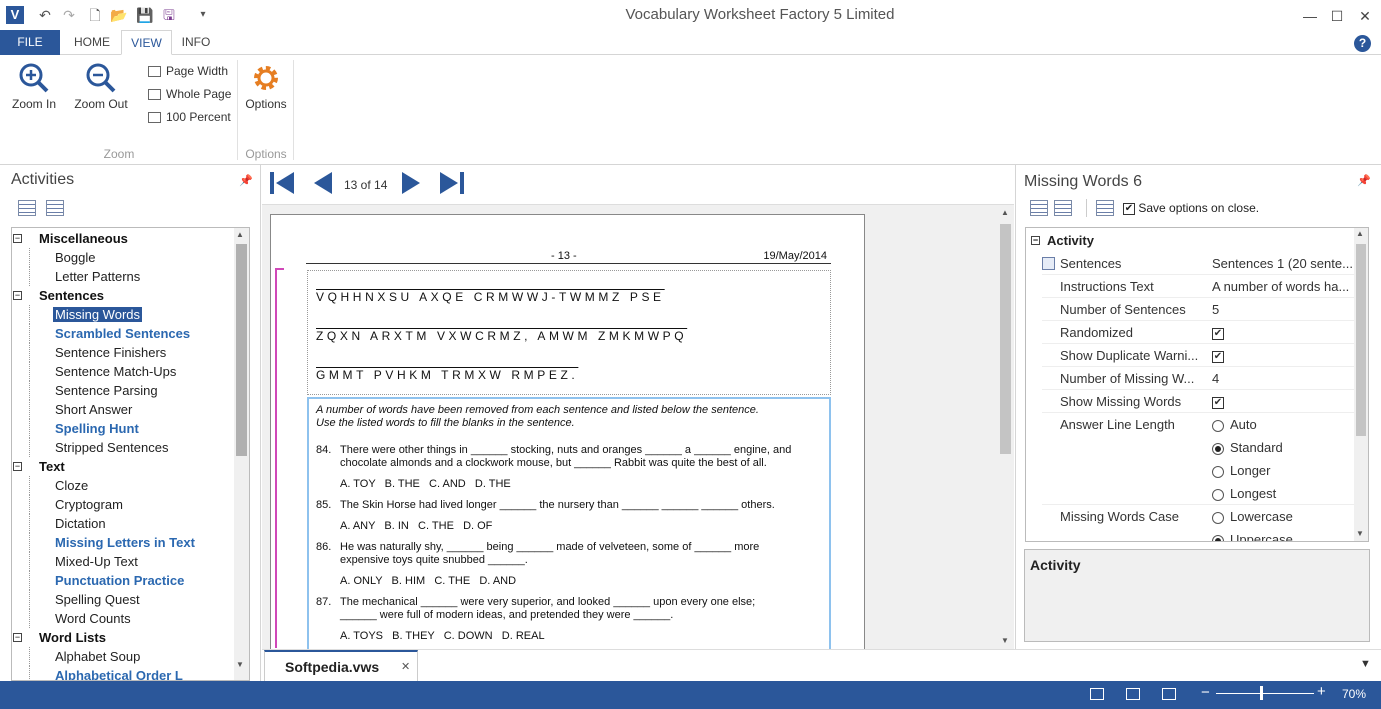 The height and width of the screenshot is (709, 1381). I want to click on tree-item: Alphabet Soup, so click(97, 656).